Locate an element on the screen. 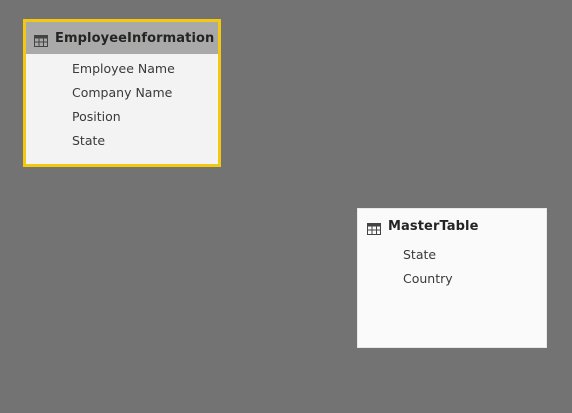 This screenshot has width=572, height=413. table-card-mastertable: MasterTable State Country is located at coordinates (452, 278).